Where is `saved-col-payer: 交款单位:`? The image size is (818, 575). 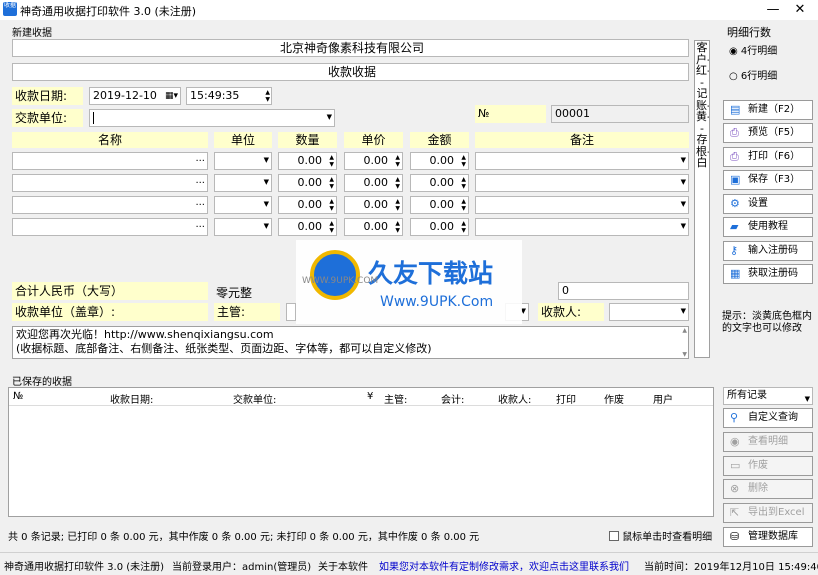
saved-col-payer: 交款单位: is located at coordinates (254, 398).